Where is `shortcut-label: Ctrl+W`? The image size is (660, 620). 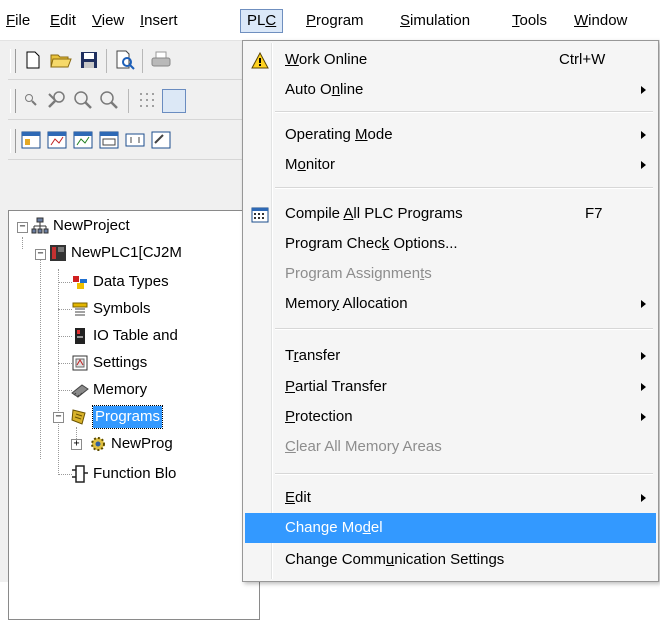
shortcut-label: Ctrl+W is located at coordinates (582, 59).